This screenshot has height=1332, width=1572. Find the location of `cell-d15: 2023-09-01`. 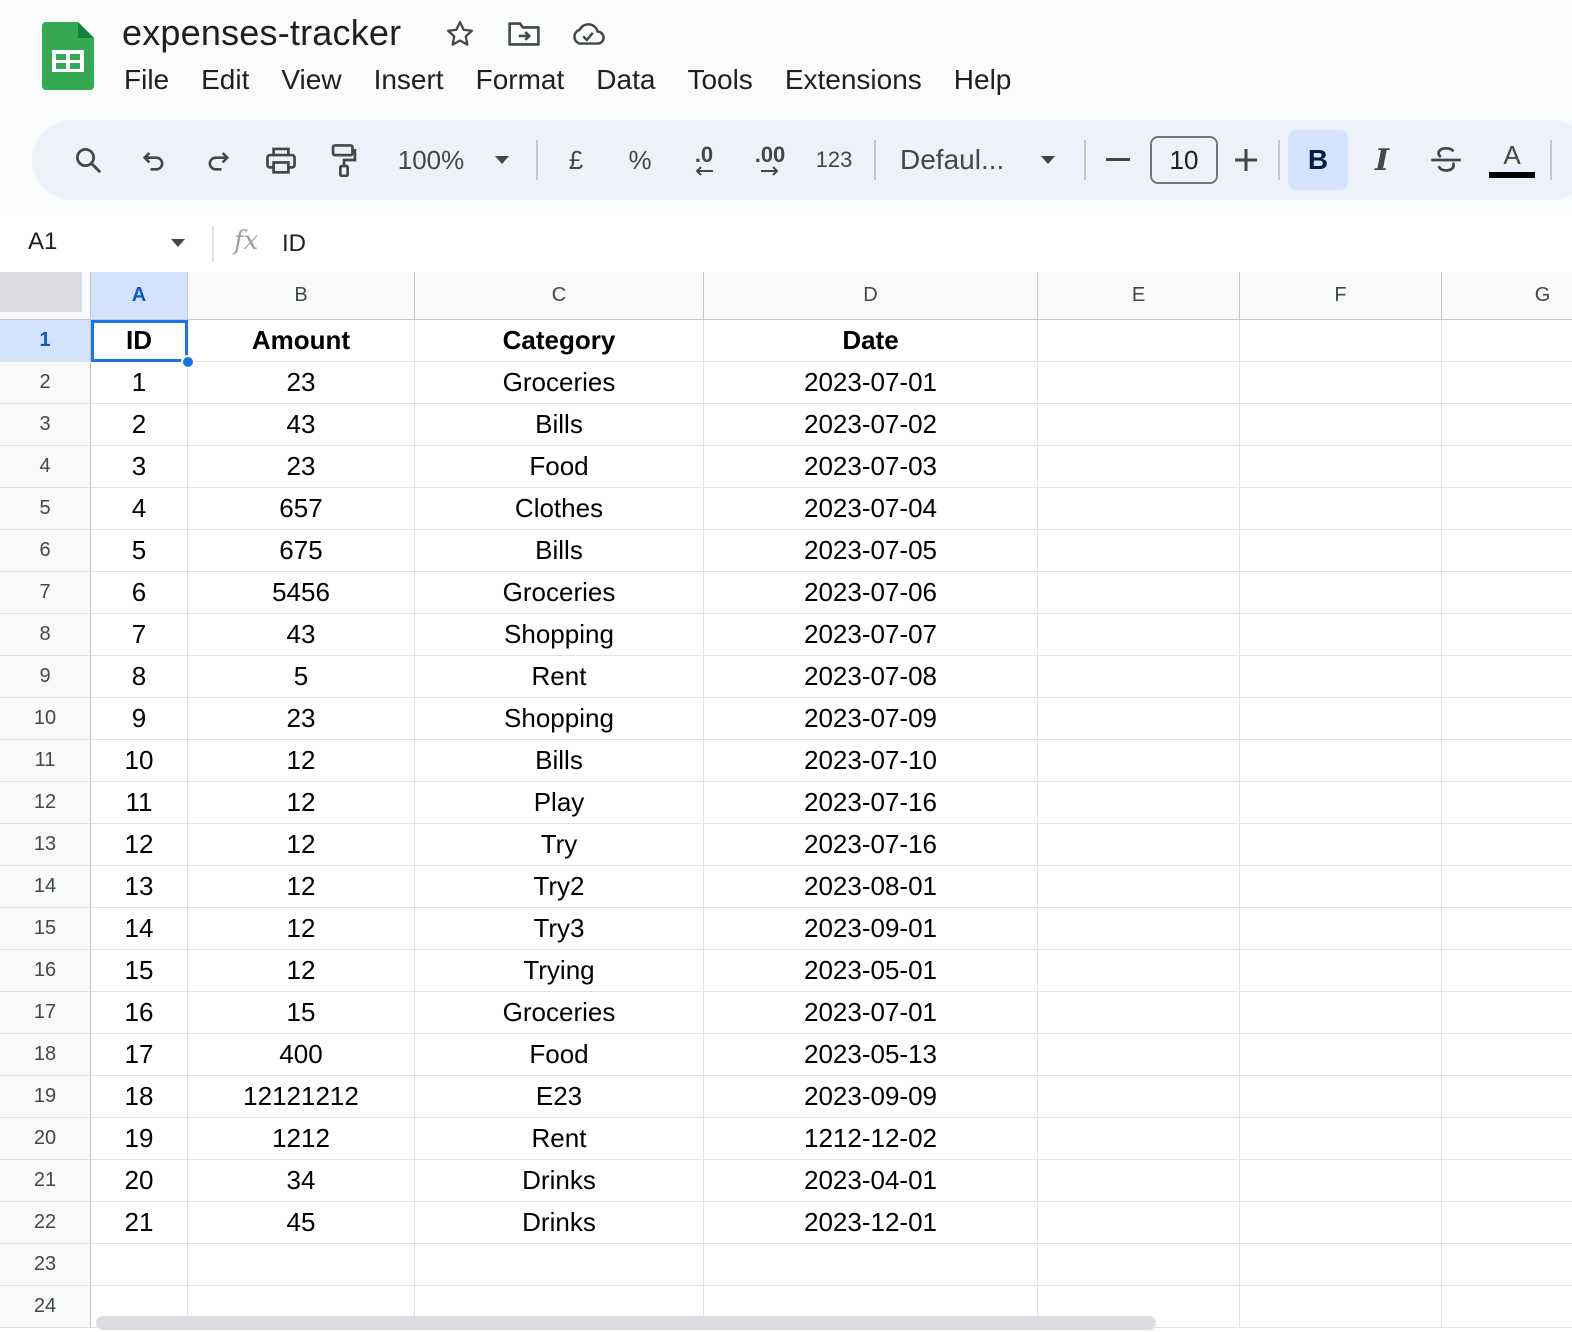

cell-d15: 2023-09-01 is located at coordinates (871, 929).